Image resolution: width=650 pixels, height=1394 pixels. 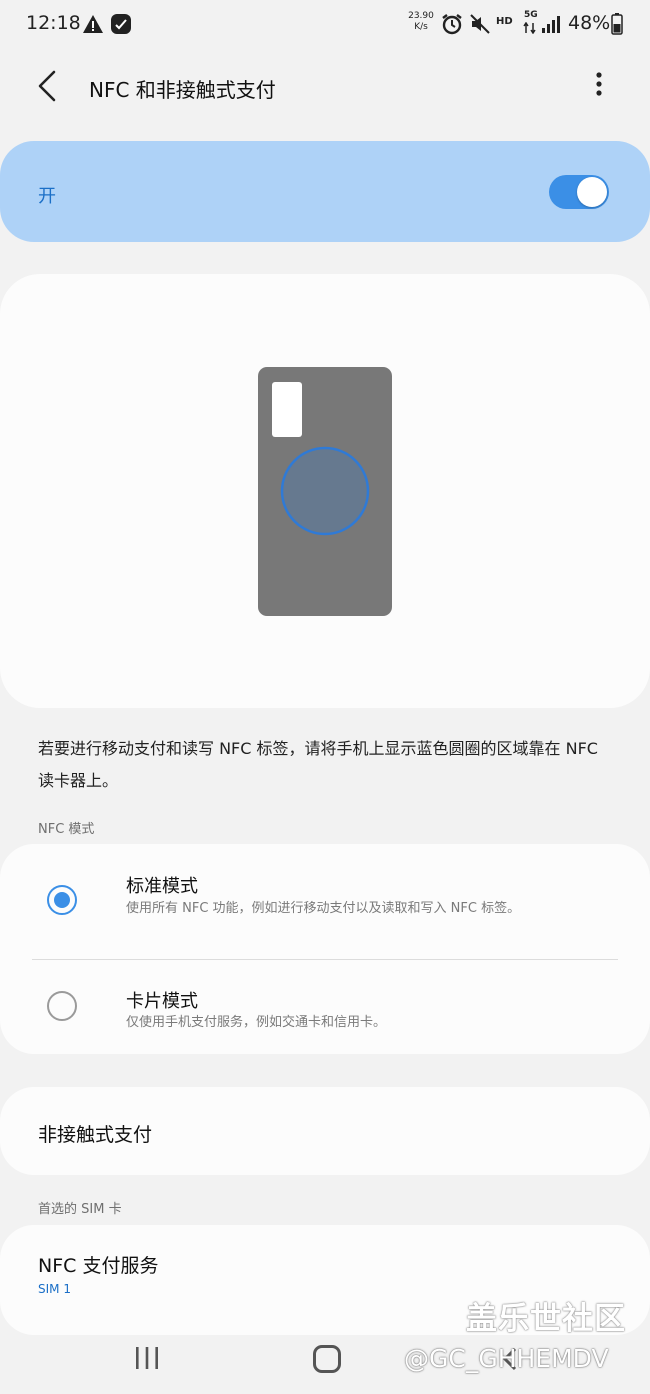 I want to click on warning-icon, so click(x=93, y=24).